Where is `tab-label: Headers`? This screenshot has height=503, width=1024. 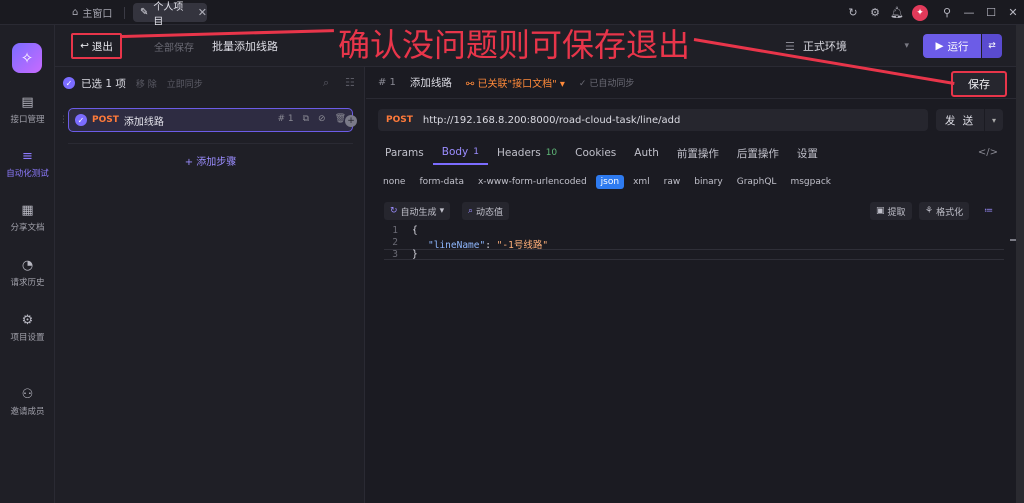
tab-label: Headers is located at coordinates (519, 153).